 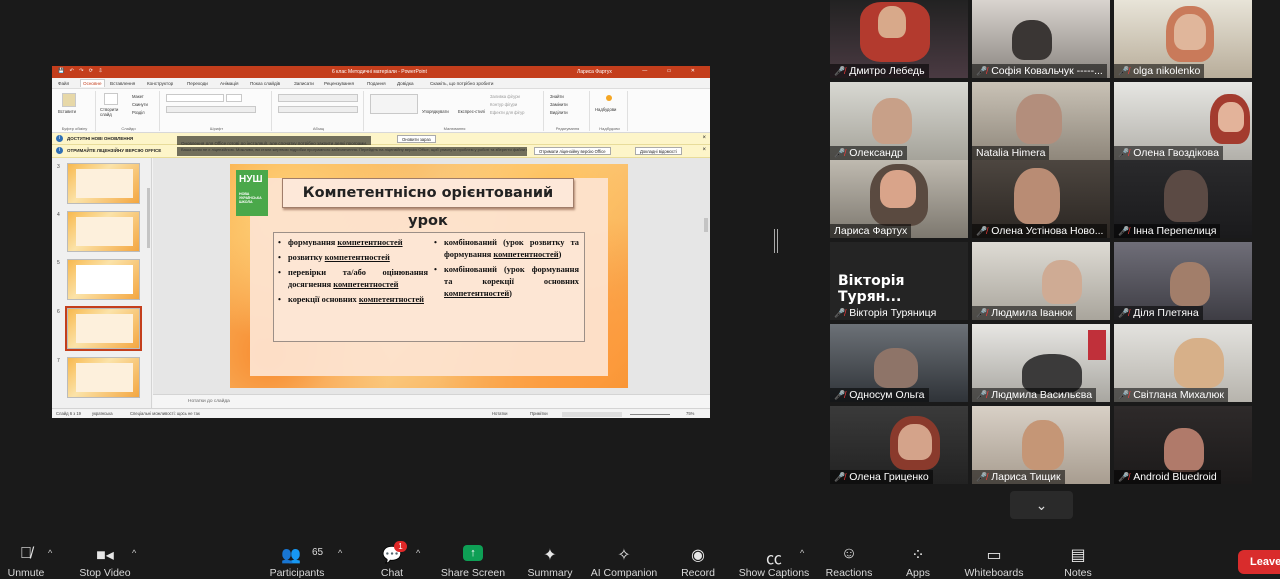 I want to click on participant-tile: 🎤̸ olga nikolenko, so click(x=1183, y=39).